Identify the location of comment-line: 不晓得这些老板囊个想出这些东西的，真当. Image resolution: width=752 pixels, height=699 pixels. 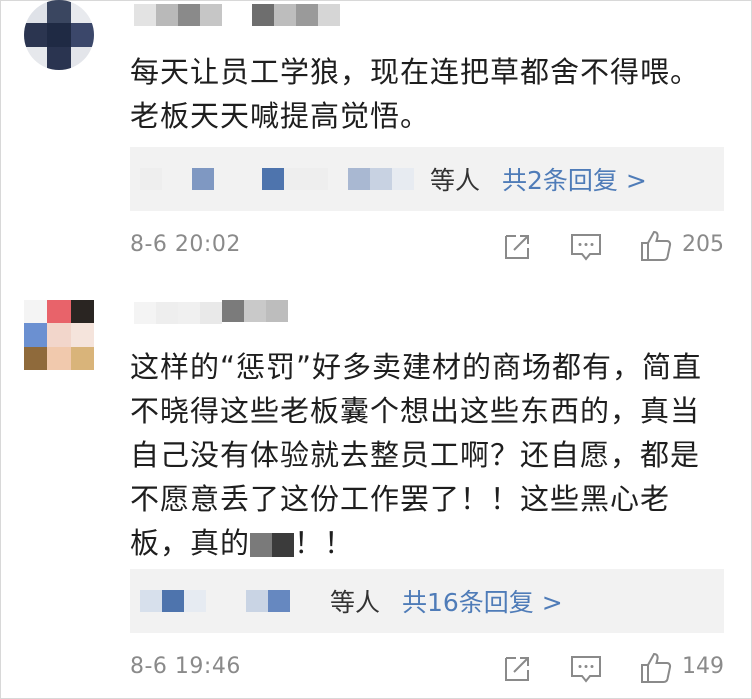
(415, 411).